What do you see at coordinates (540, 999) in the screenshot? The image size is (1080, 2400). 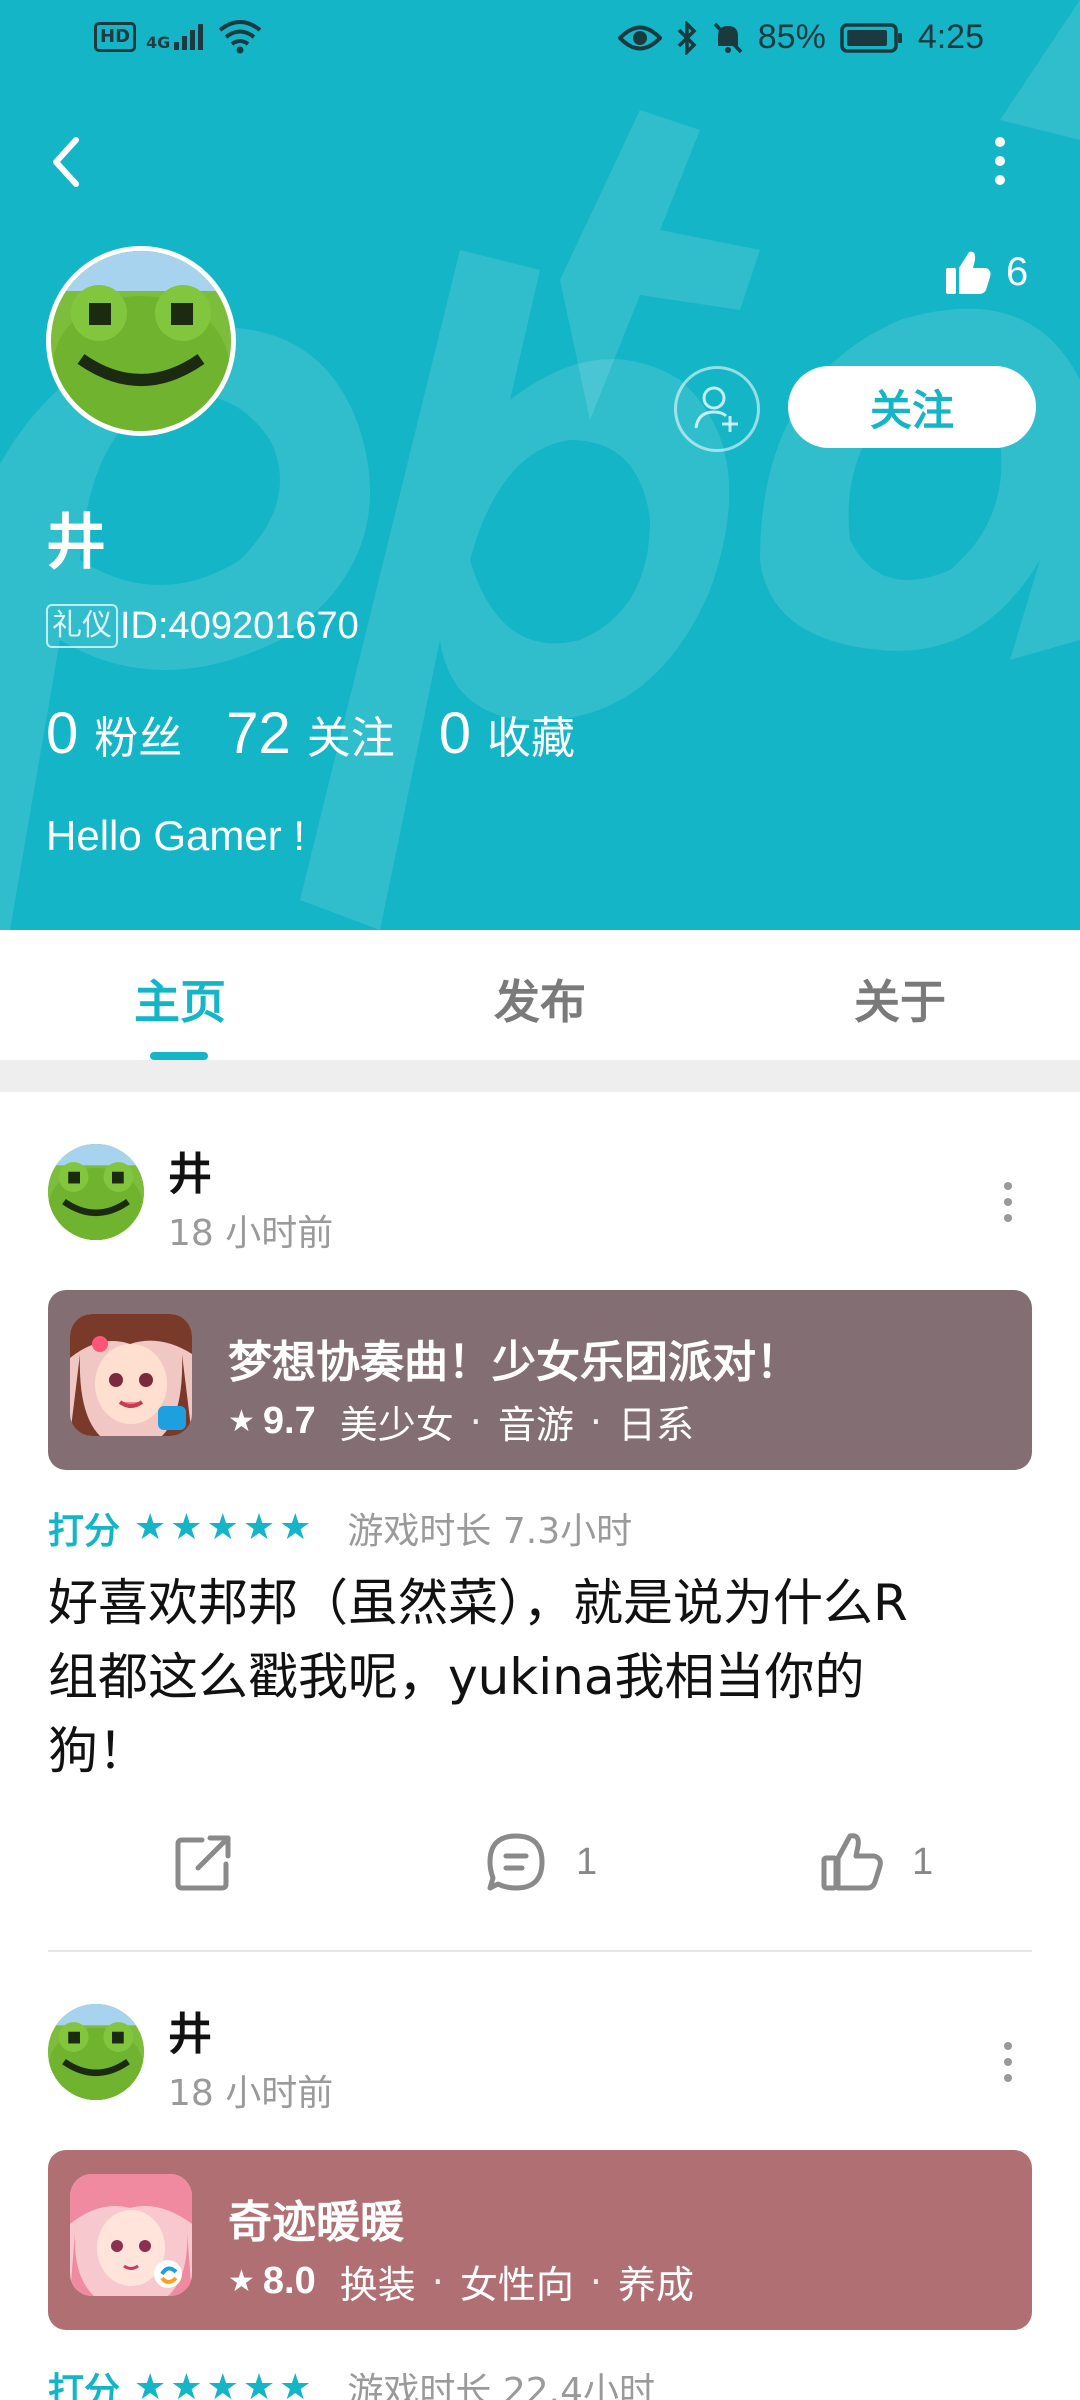 I see `tab-posts: 发布` at bounding box center [540, 999].